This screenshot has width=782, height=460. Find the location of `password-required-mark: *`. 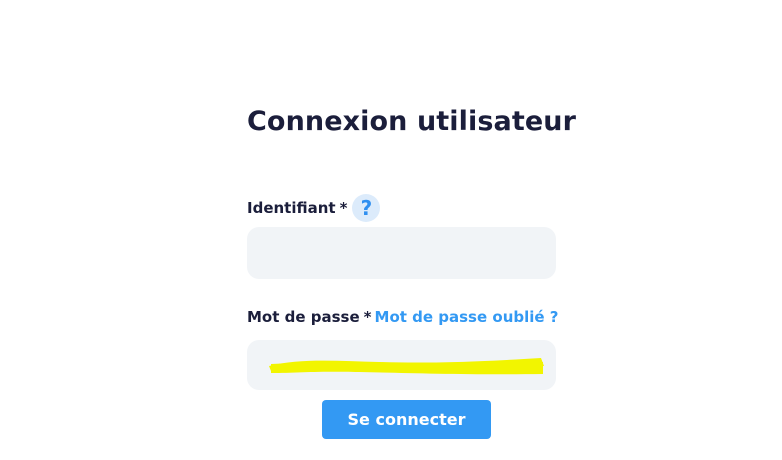

password-required-mark: * is located at coordinates (367, 317).